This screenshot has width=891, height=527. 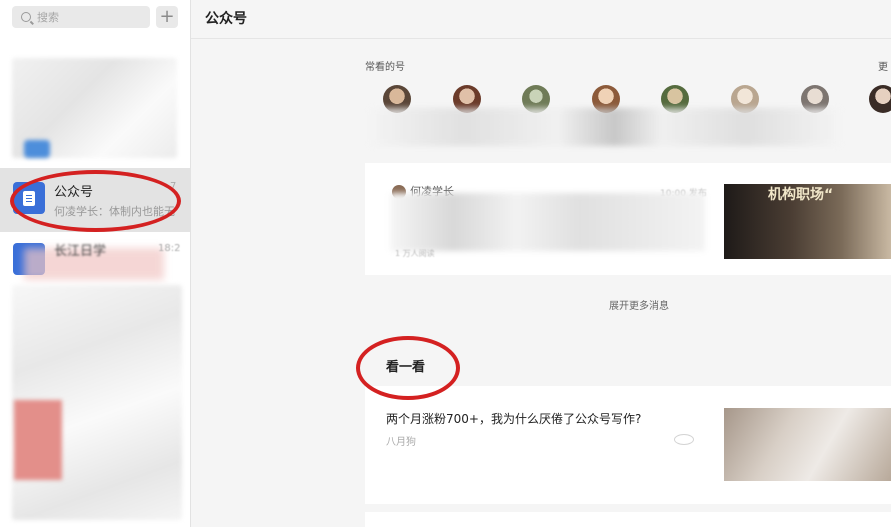 I want to click on article-title: 两个月涨粉700+，我为什么厌倦了公众号写作?, so click(x=513, y=418).